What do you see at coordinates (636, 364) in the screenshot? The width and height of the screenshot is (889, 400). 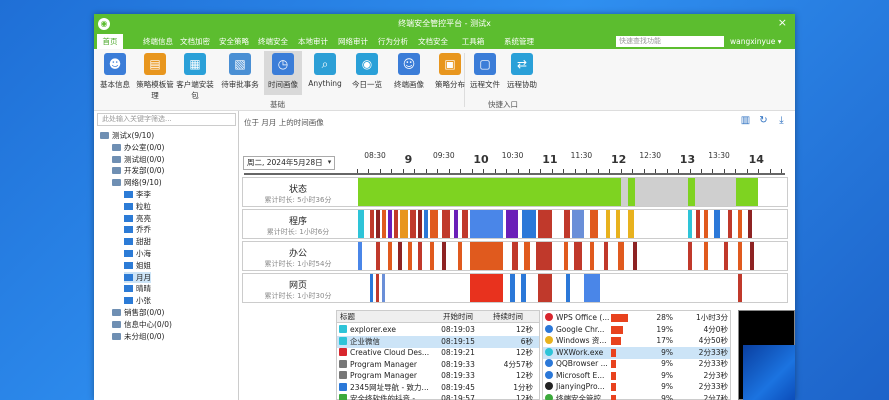 I see `table-row: QQBrowser ... 9% 2分33秒` at bounding box center [636, 364].